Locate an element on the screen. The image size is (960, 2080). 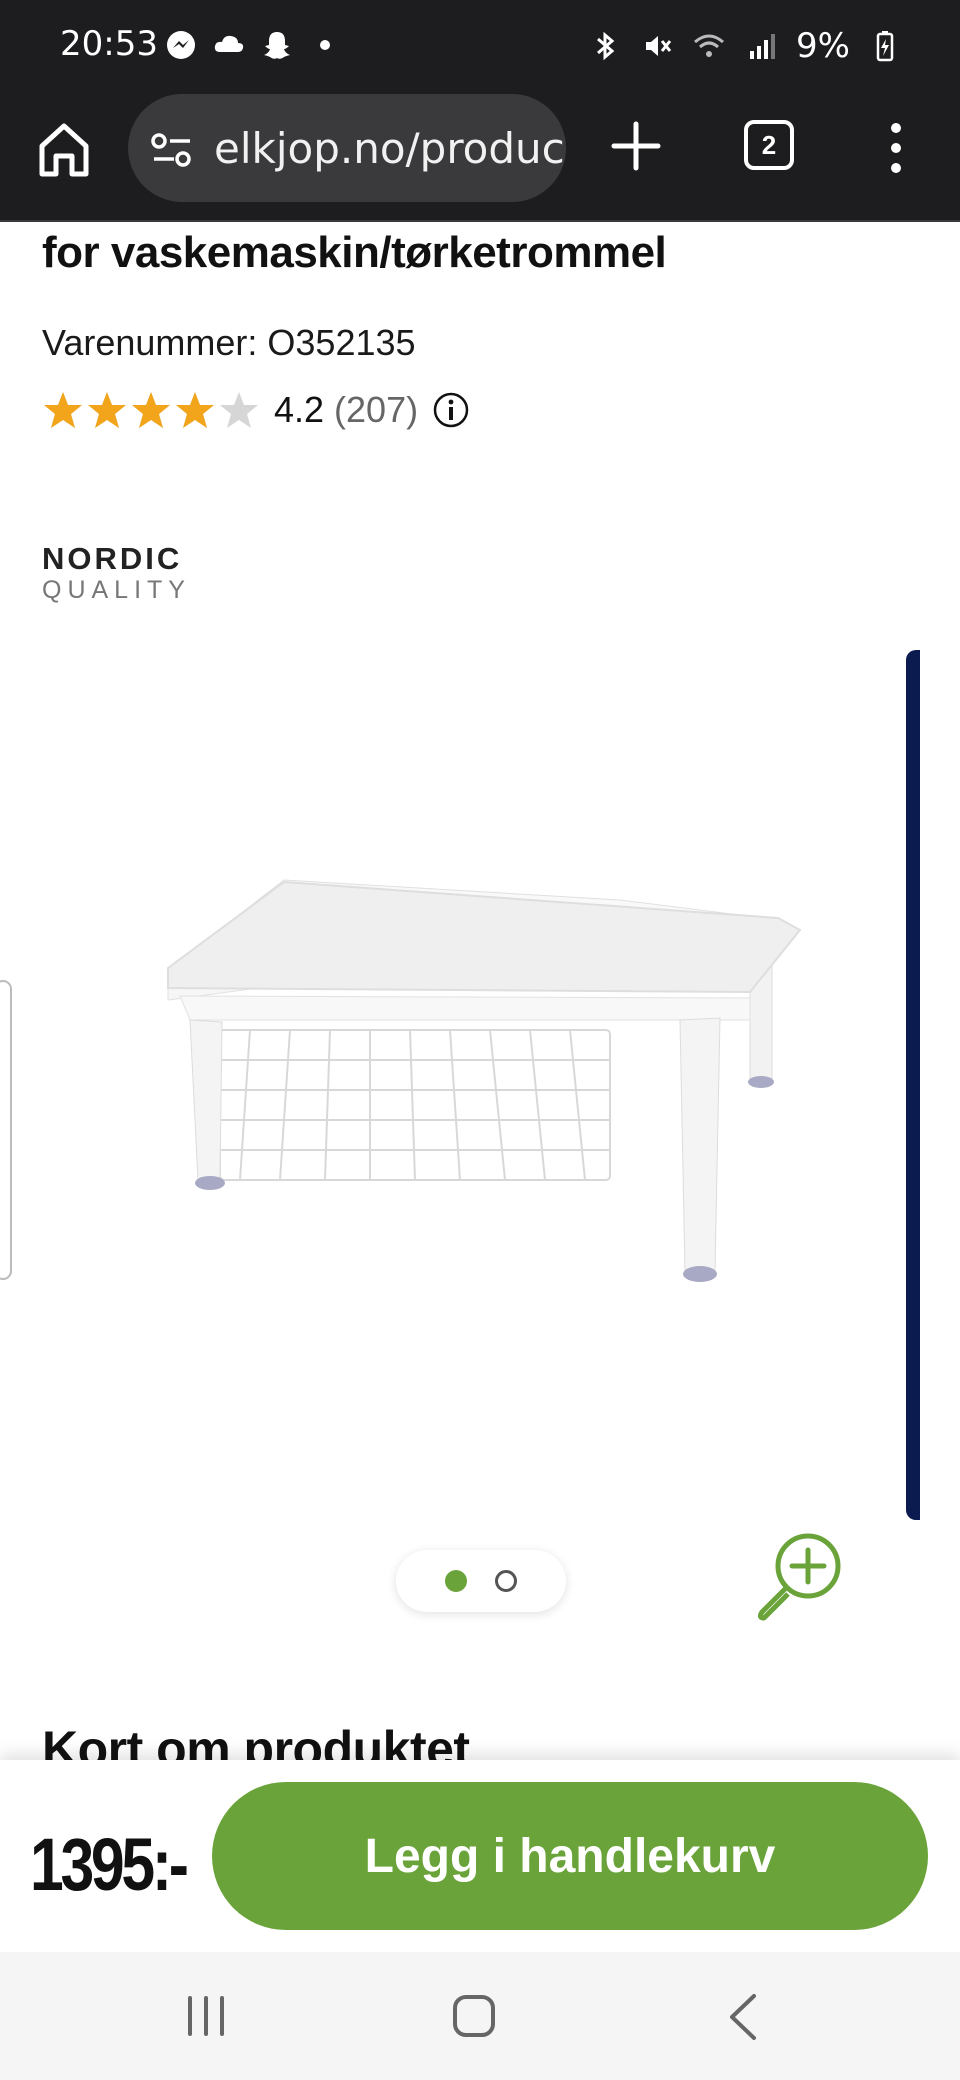
recents-icon is located at coordinates (206, 2016).